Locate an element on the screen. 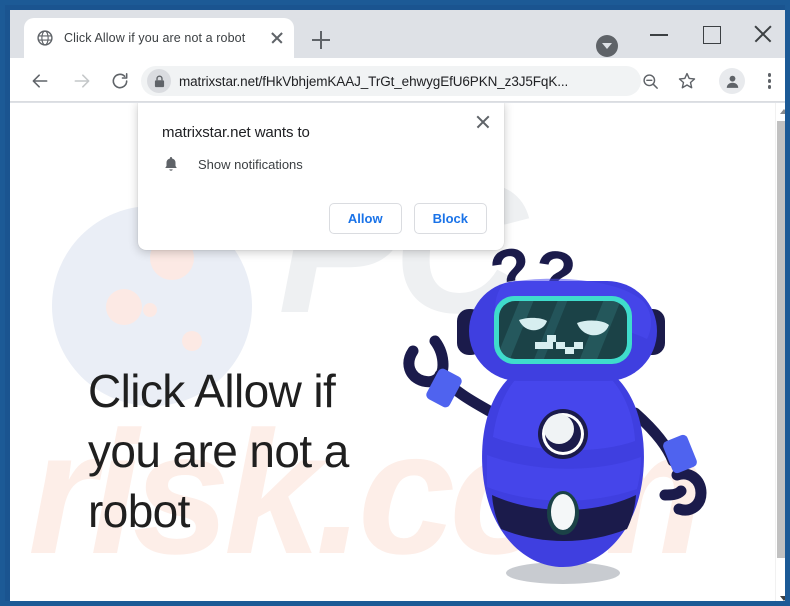  scroll-up-arrow-icon is located at coordinates (780, 111).